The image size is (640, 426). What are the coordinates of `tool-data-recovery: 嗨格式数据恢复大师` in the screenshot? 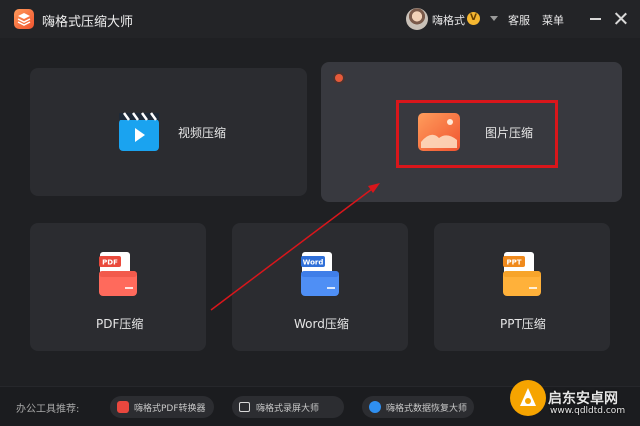 It's located at (418, 407).